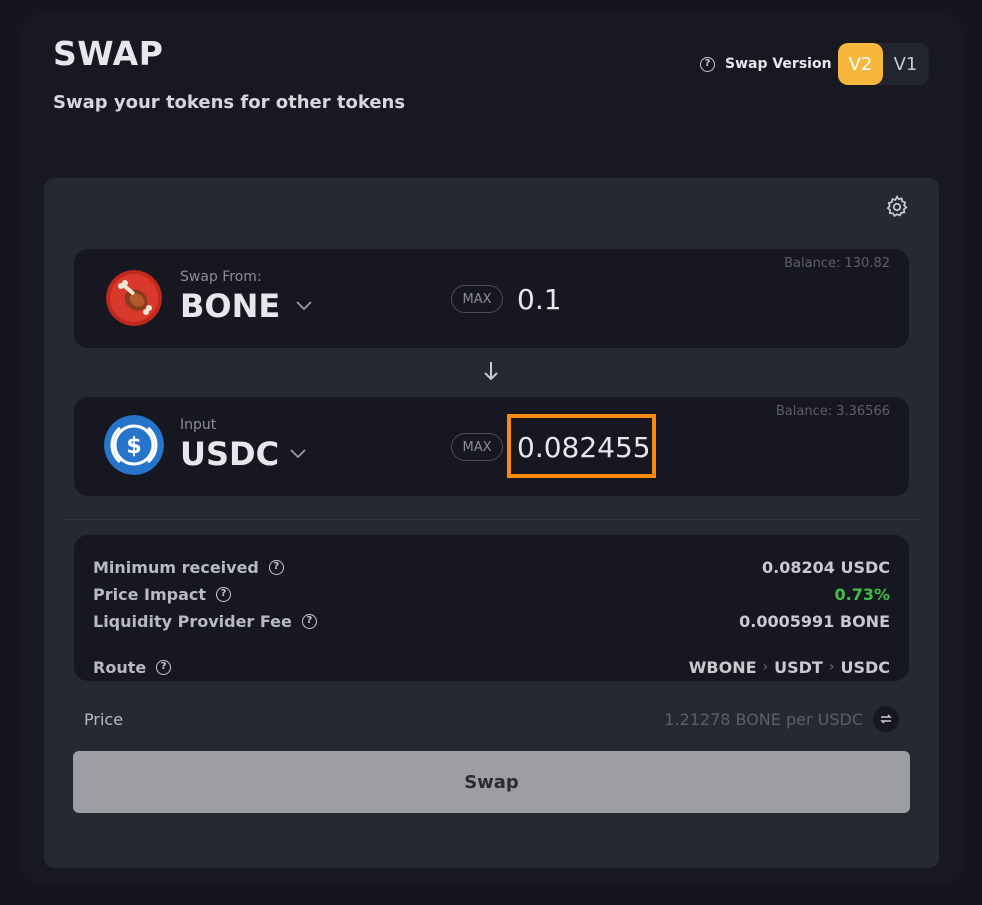  Describe the element at coordinates (905, 64) in the screenshot. I see `version-v1-button: V1` at that location.